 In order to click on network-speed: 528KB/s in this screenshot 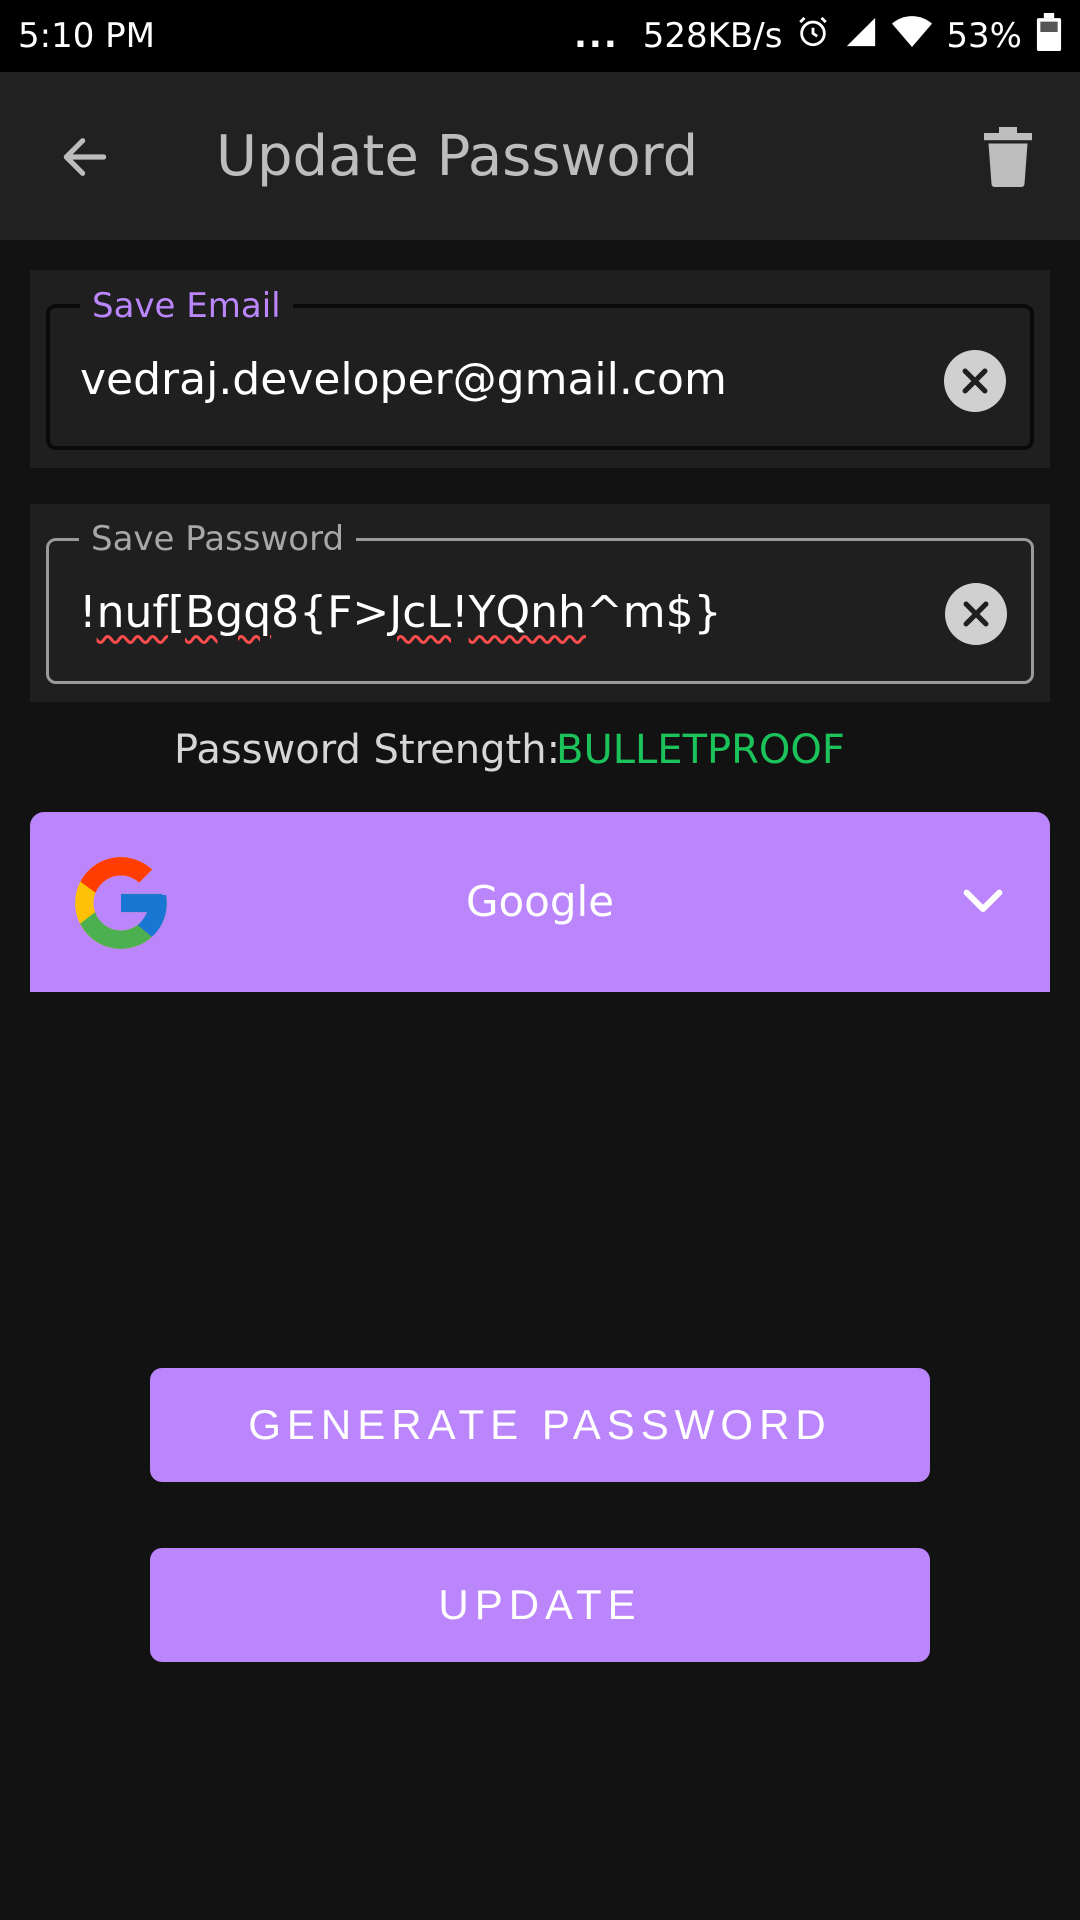, I will do `click(712, 36)`.